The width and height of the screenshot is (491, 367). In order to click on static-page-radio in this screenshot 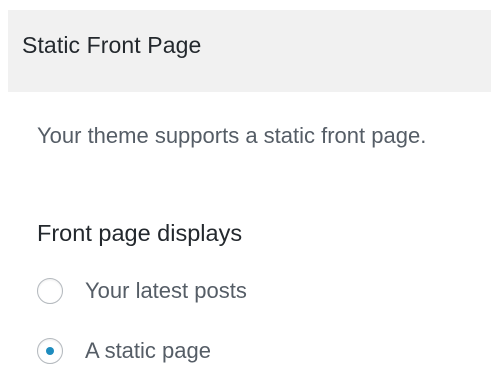, I will do `click(50, 351)`.